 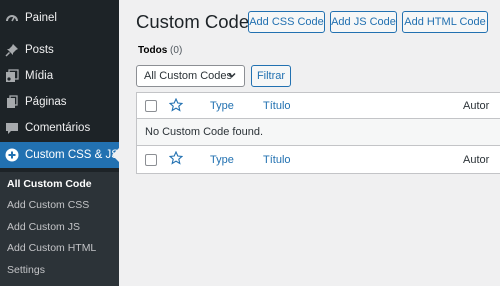 I want to click on column-author-footer: Autor, so click(x=476, y=159).